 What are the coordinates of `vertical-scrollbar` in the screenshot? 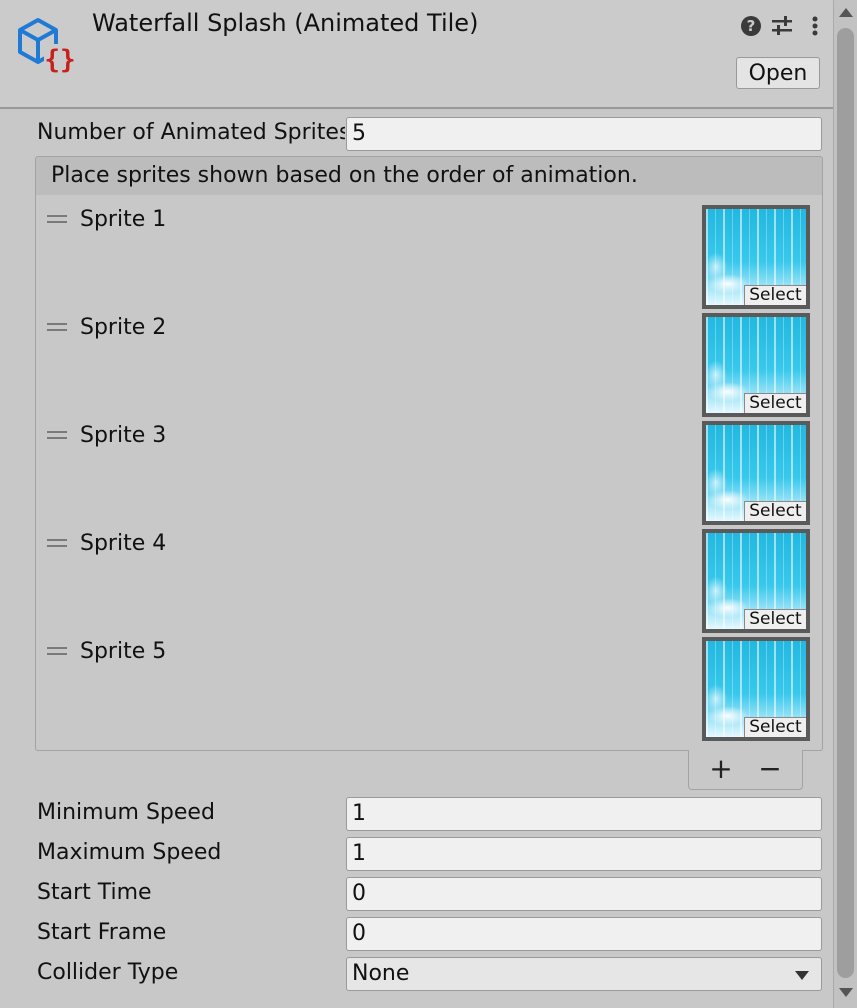 It's located at (845, 504).